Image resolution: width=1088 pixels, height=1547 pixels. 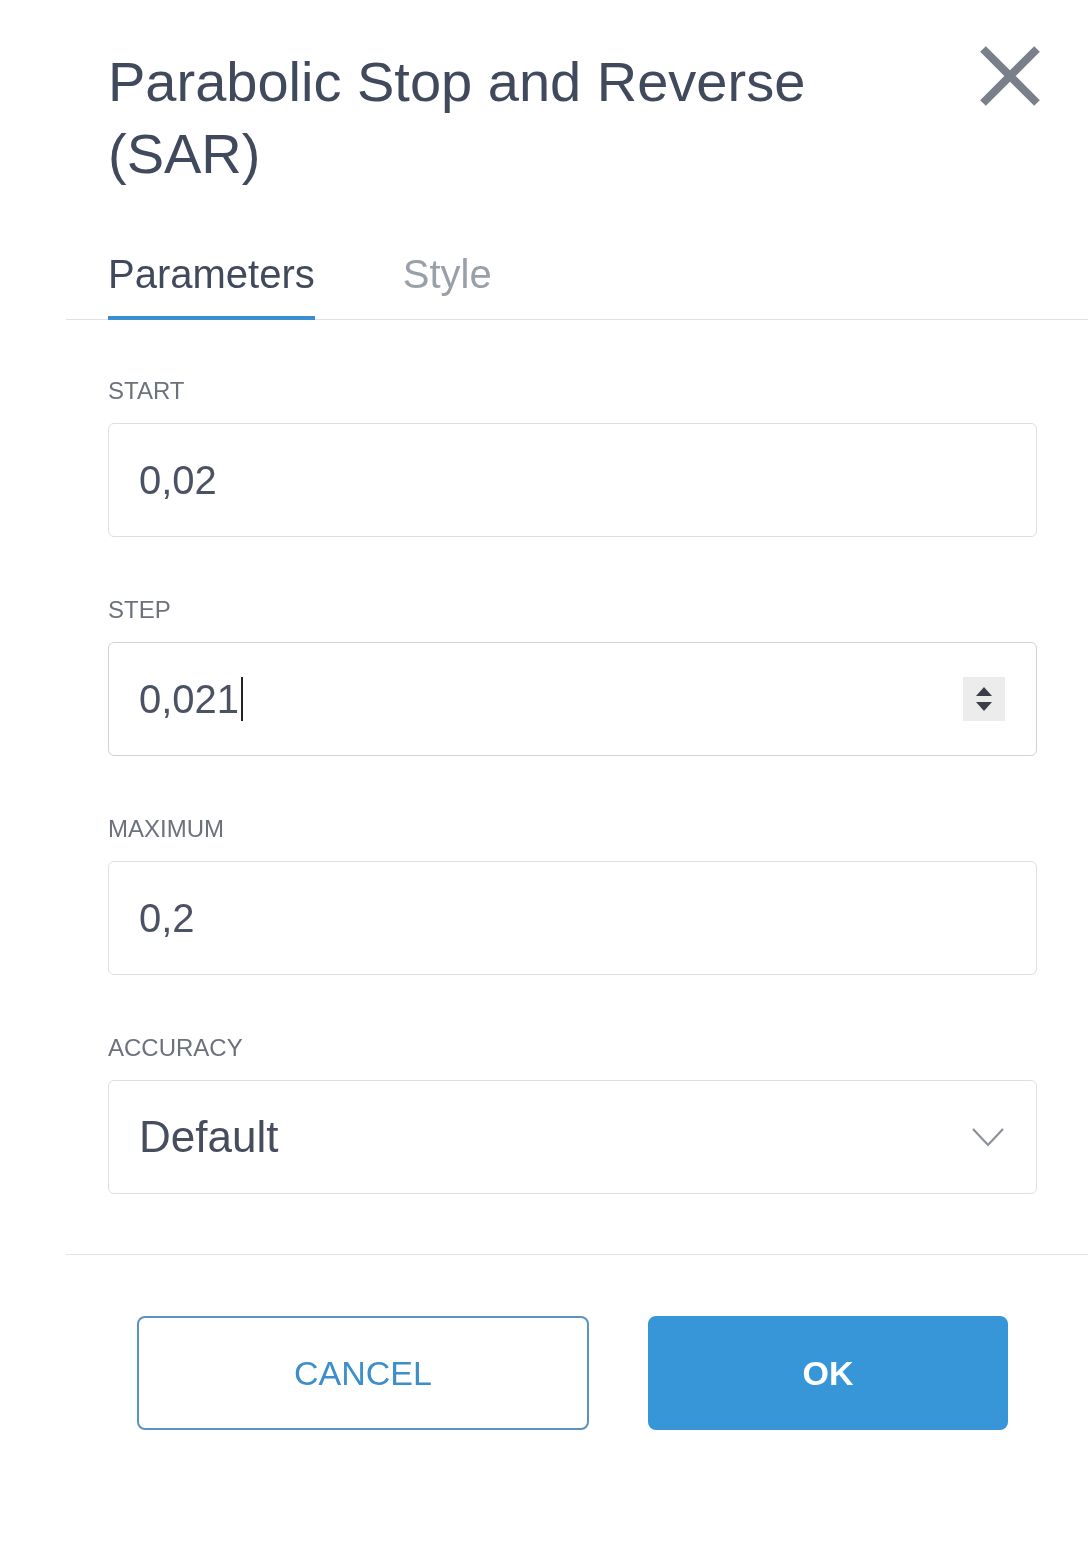 I want to click on number-input: 0,2, so click(x=572, y=918).